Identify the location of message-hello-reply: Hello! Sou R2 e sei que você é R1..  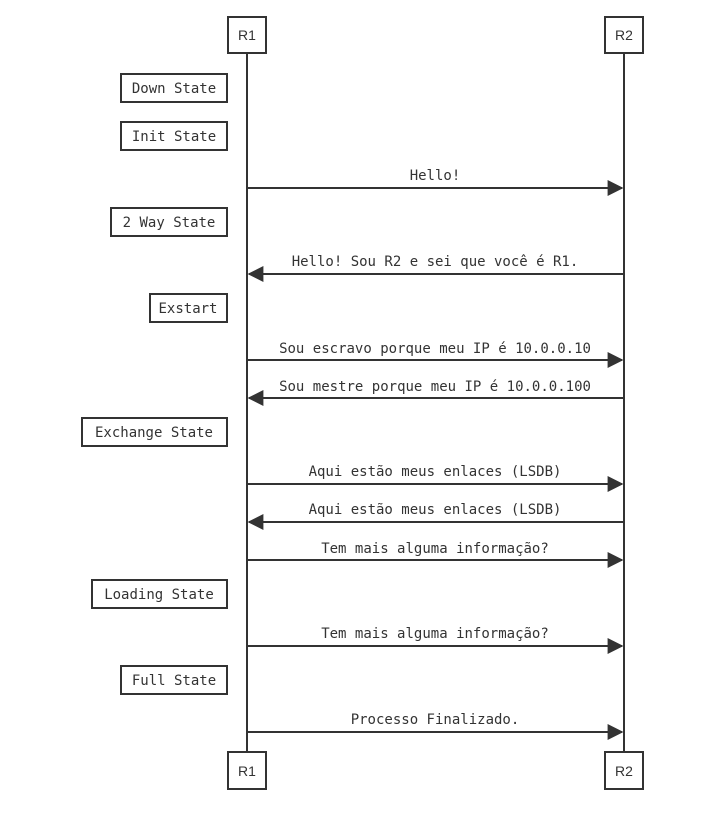
(435, 268).